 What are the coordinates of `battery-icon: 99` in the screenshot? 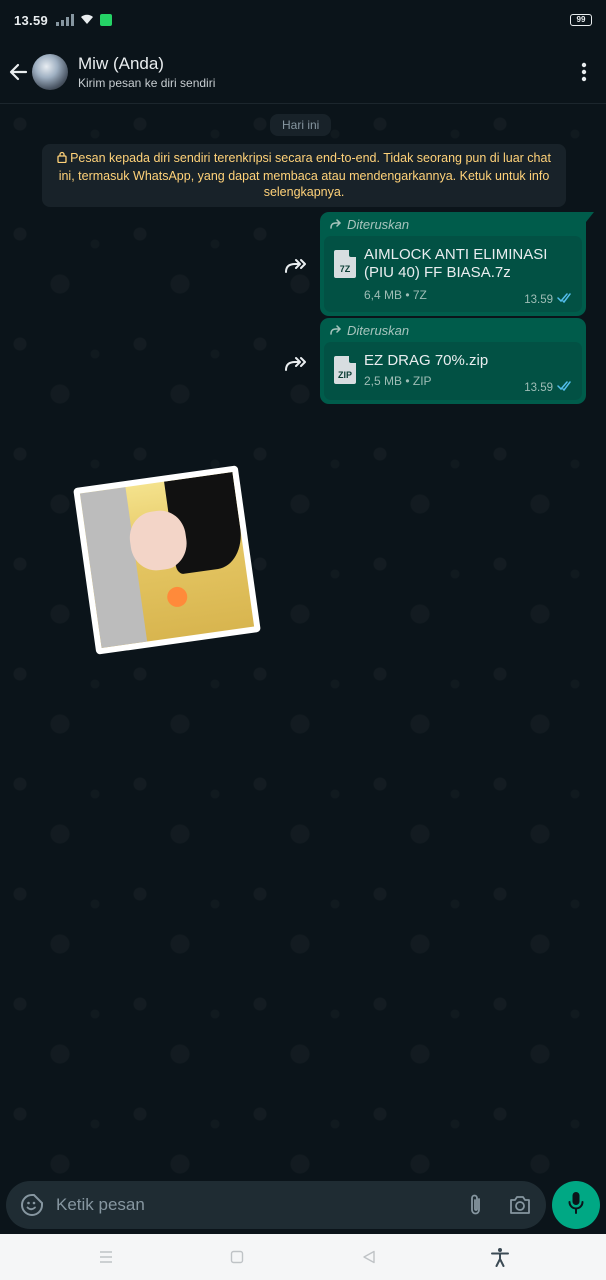 It's located at (581, 20).